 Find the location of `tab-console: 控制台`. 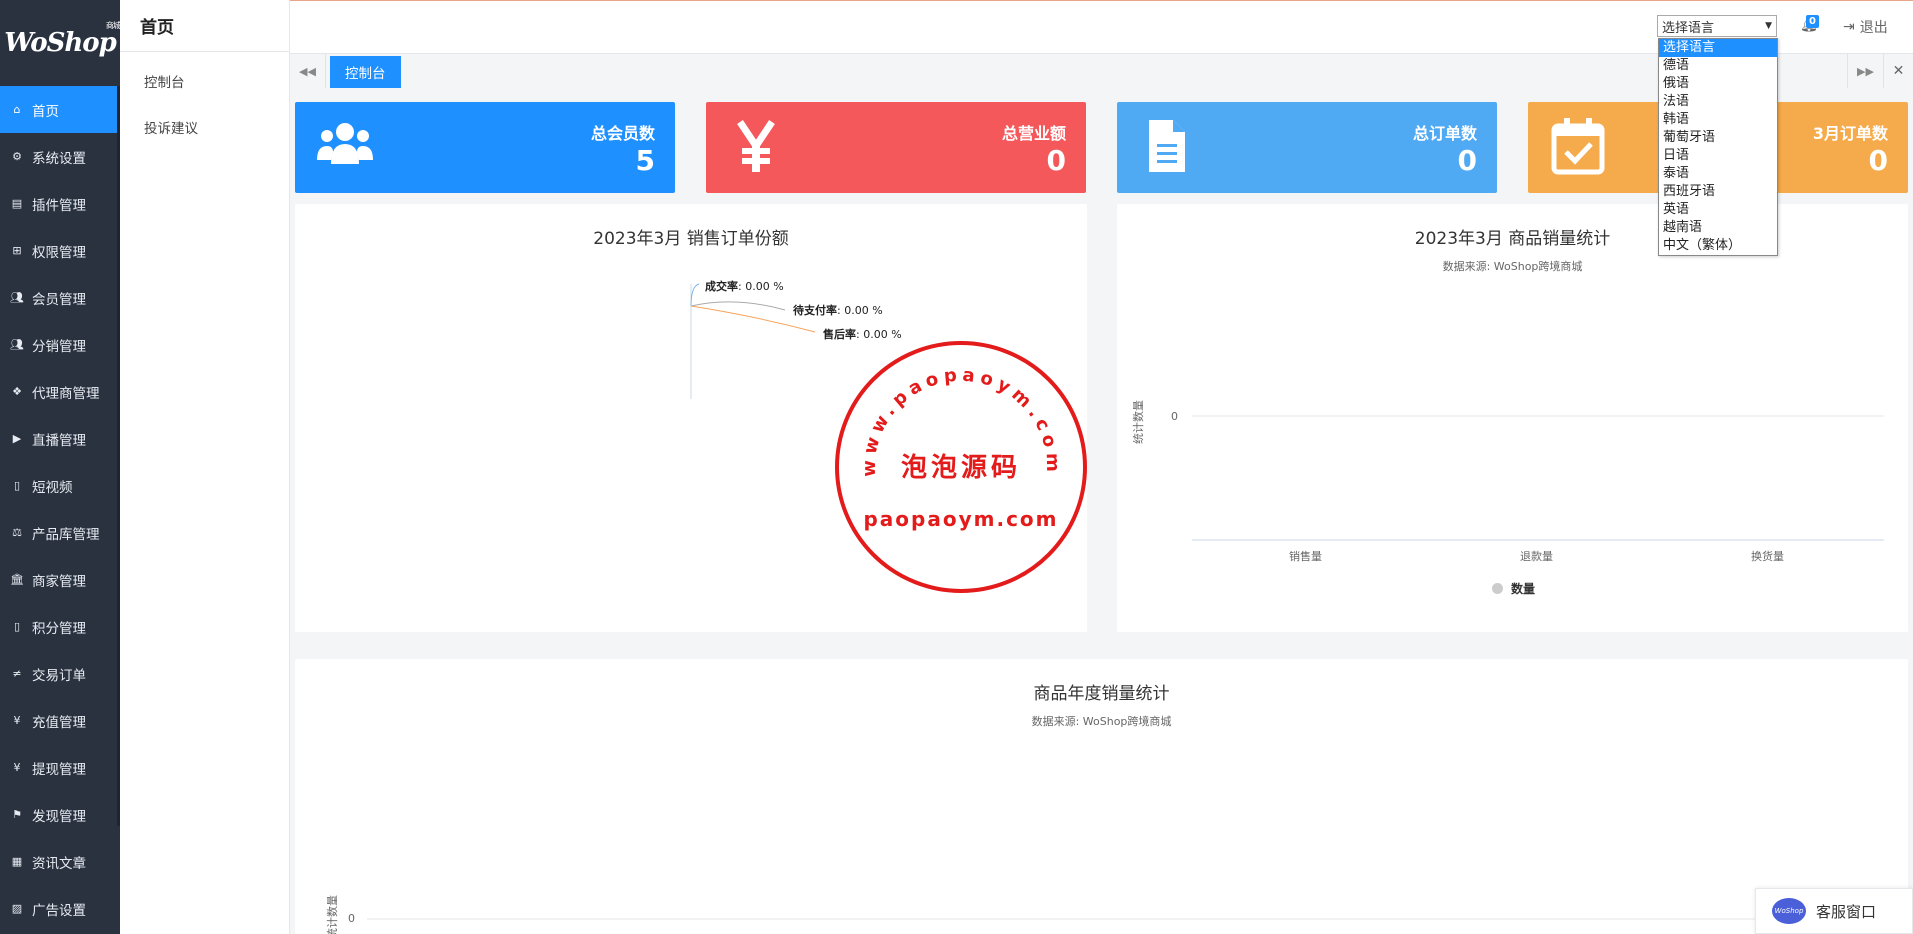

tab-console: 控制台 is located at coordinates (365, 72).